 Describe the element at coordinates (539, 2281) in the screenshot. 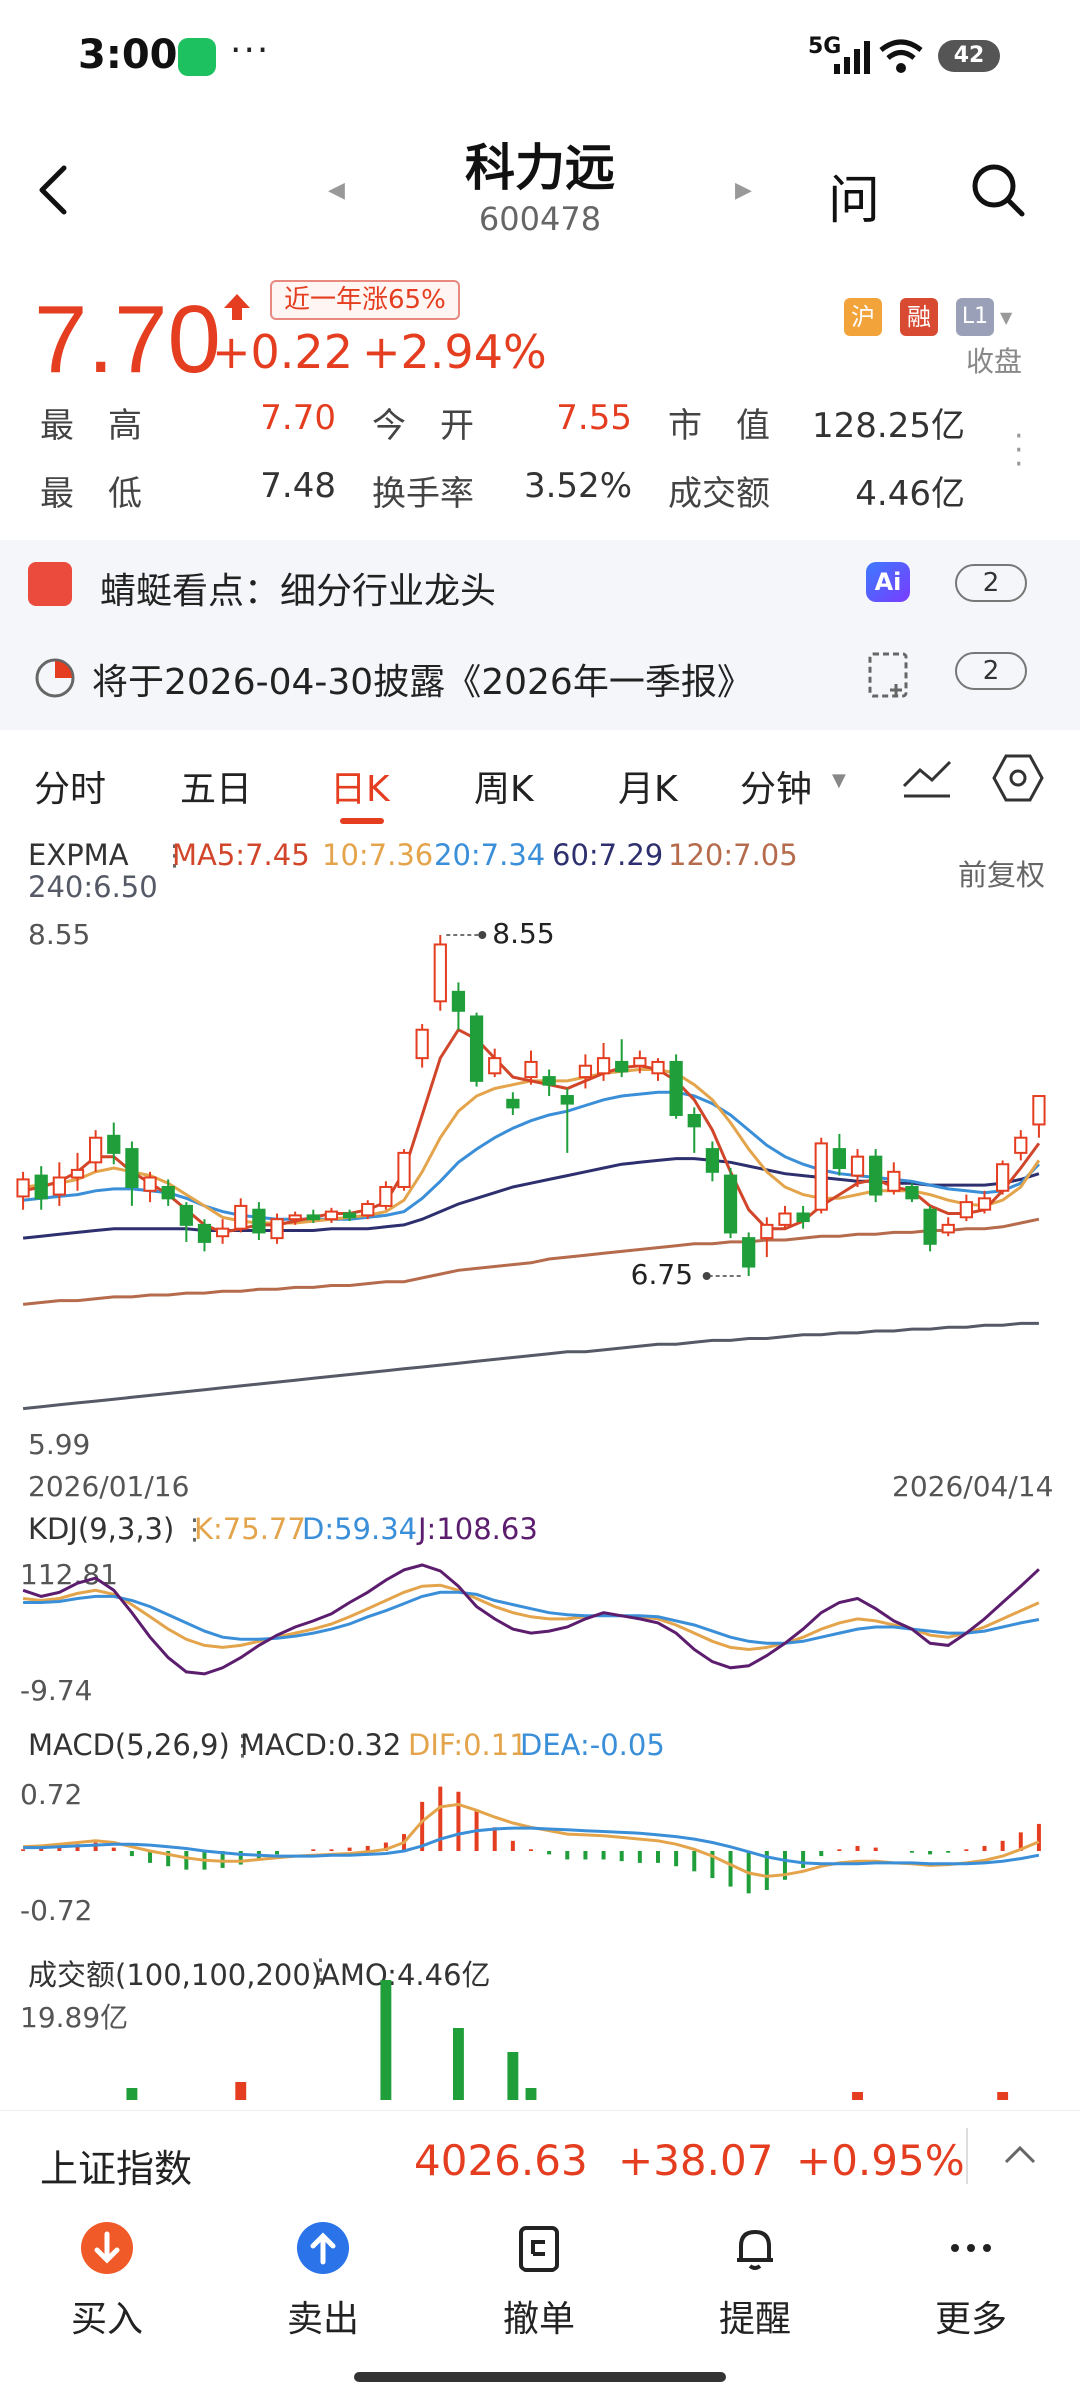

I see `cancel-order-button: 撤单` at that location.